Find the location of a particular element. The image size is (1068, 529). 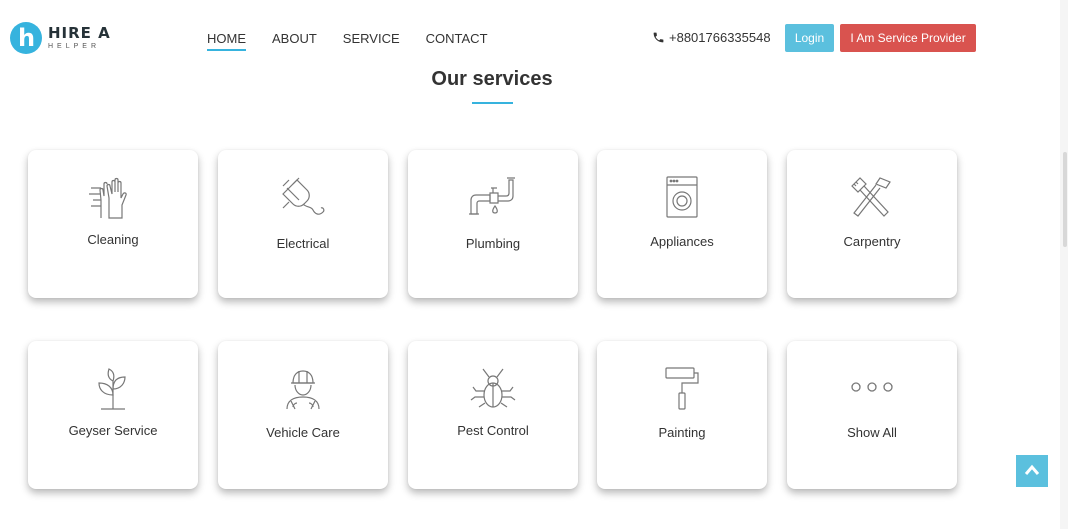

mechanic-icon is located at coordinates (303, 390).